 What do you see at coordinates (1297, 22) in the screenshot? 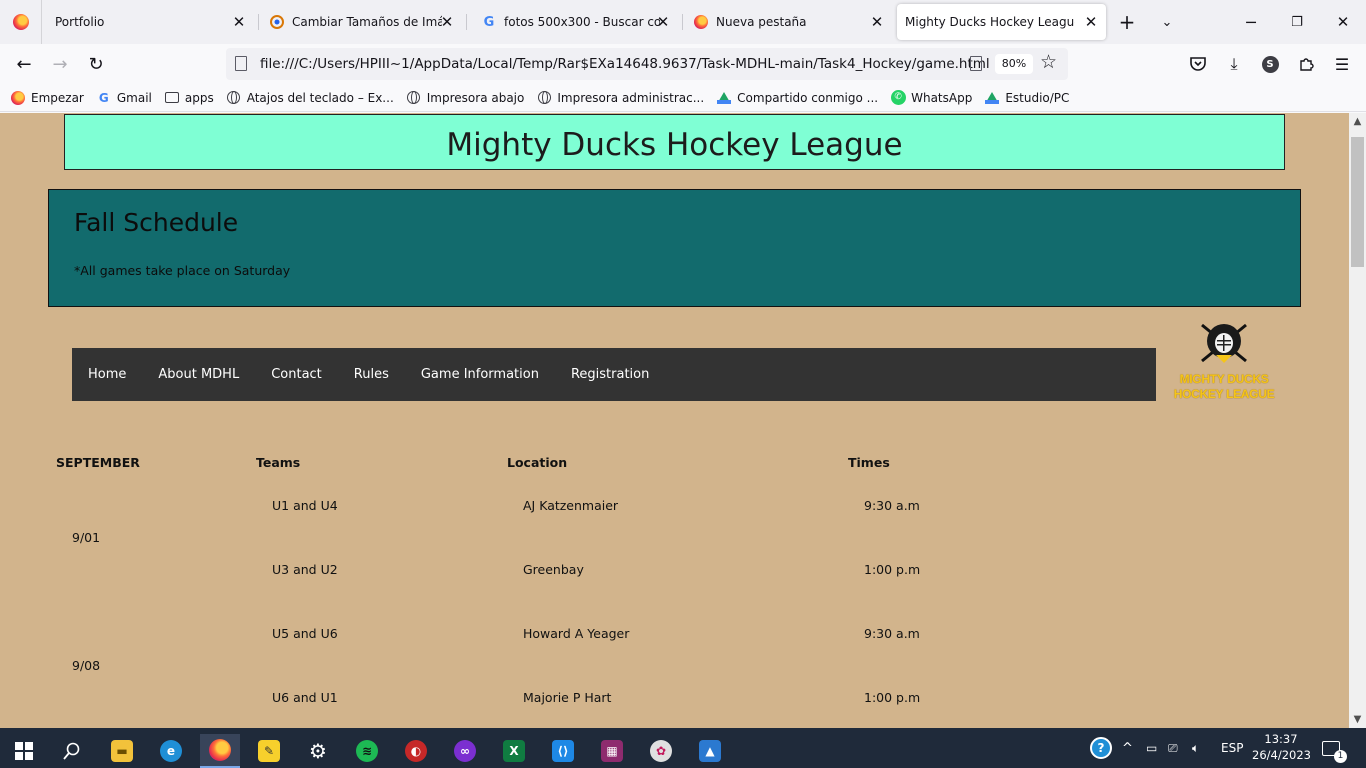
I see `restore-button: ❐` at bounding box center [1297, 22].